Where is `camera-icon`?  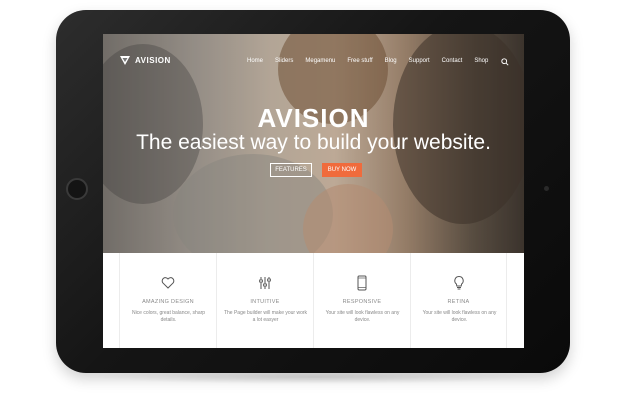
camera-icon is located at coordinates (546, 188).